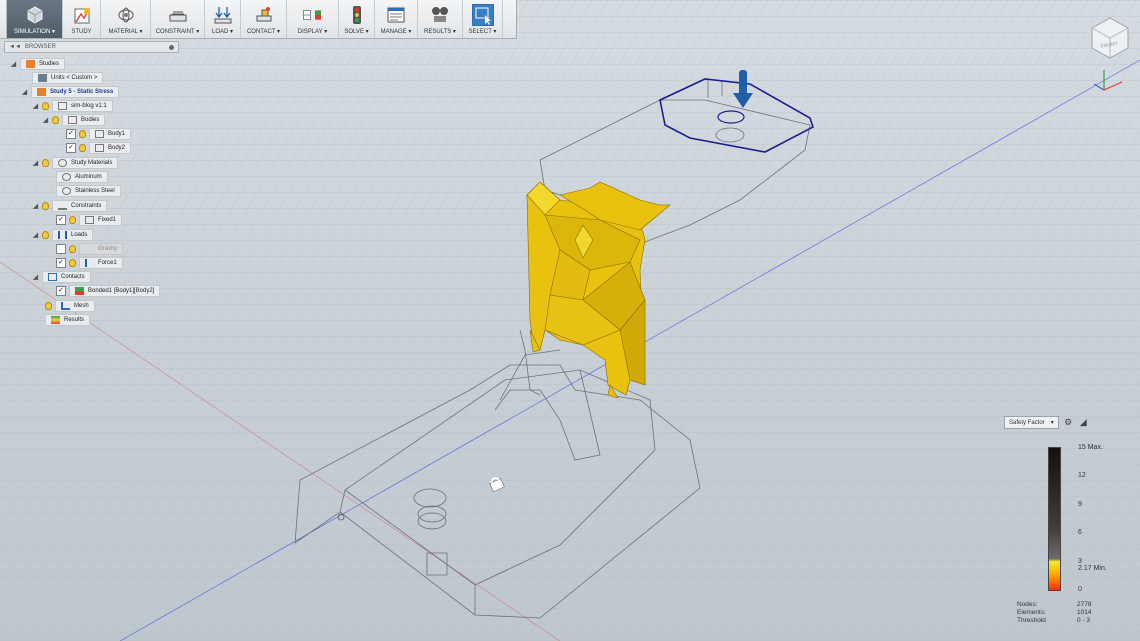  Describe the element at coordinates (1080, 561) in the screenshot. I see `legend-tick: 3` at that location.